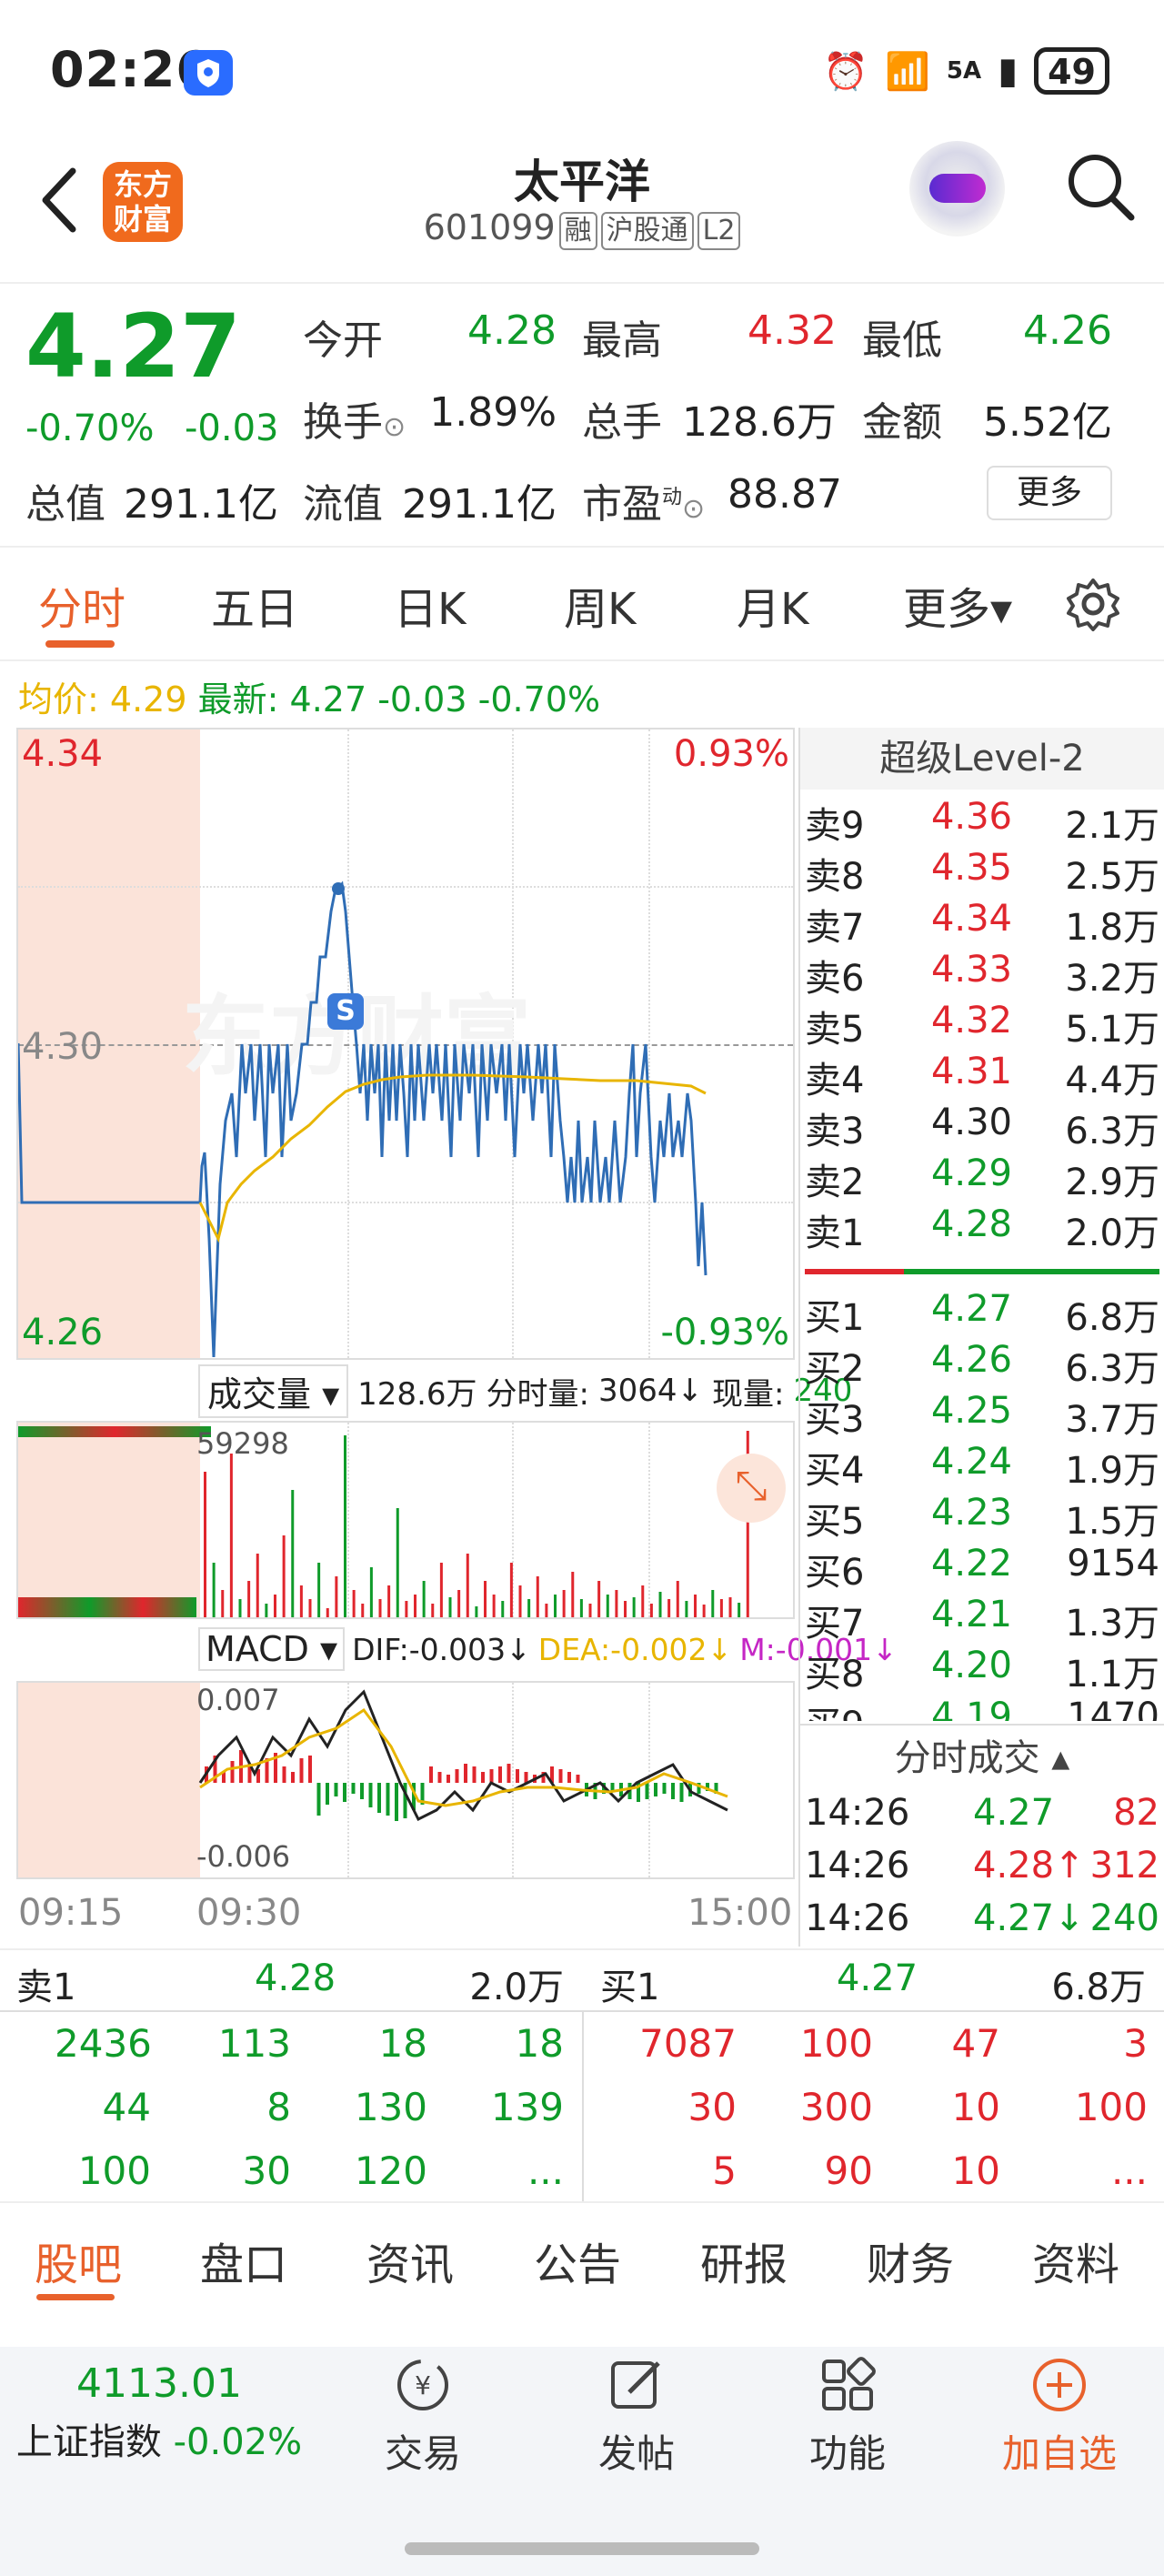 This screenshot has width=1164, height=2576. I want to click on index-ticker: 4113.01 上证指数 -0.02%, so click(159, 2412).